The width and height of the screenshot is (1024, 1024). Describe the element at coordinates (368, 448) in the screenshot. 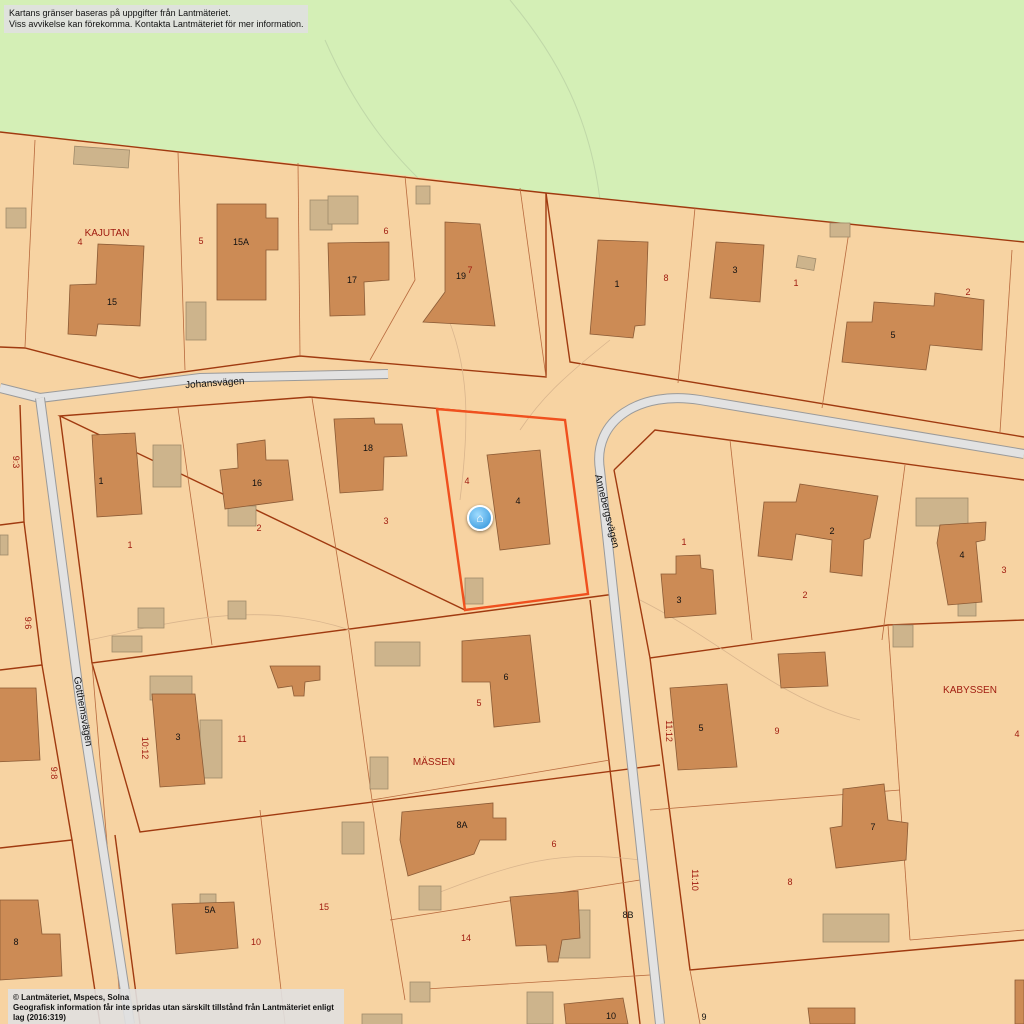

I see `building-number: 18` at that location.